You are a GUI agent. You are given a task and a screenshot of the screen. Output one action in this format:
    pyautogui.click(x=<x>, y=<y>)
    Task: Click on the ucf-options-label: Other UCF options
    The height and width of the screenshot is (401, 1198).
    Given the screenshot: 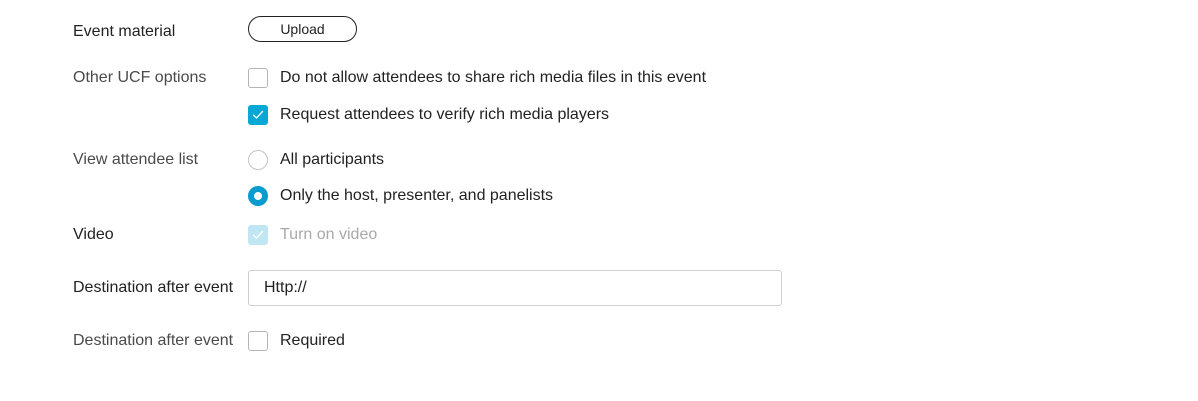 What is the action you would take?
    pyautogui.click(x=140, y=77)
    